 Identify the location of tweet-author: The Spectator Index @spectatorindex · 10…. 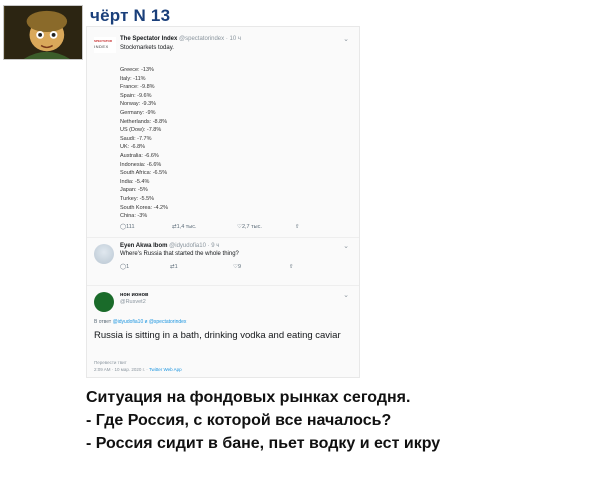
(180, 39).